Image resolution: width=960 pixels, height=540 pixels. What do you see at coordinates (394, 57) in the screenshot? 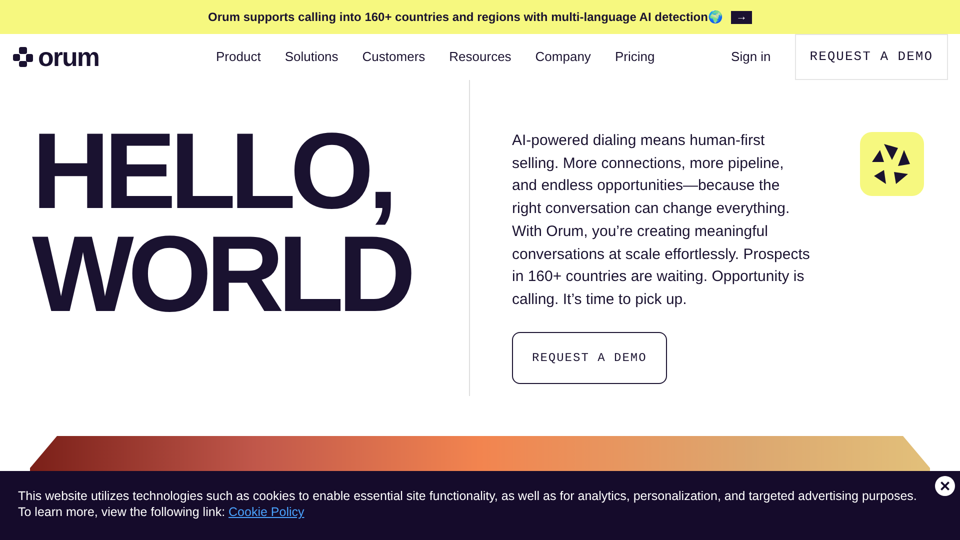
I see `nav-link: Customers` at bounding box center [394, 57].